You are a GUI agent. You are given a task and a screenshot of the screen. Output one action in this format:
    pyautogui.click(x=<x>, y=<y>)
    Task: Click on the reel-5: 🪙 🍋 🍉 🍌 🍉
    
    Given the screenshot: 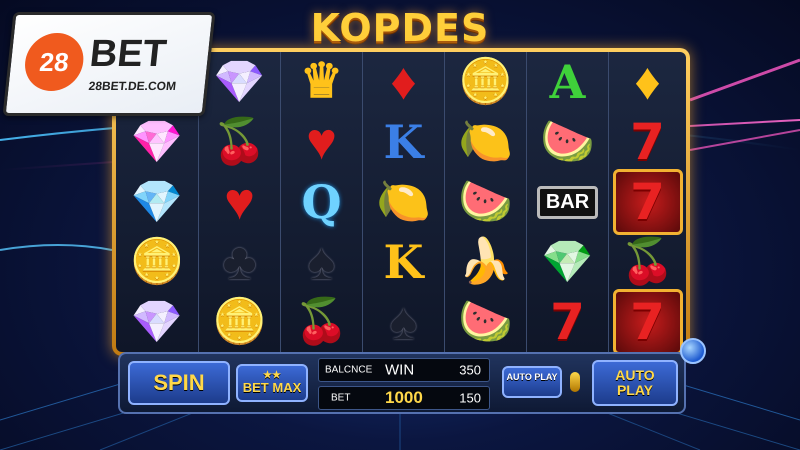 What is the action you would take?
    pyautogui.click(x=485, y=202)
    